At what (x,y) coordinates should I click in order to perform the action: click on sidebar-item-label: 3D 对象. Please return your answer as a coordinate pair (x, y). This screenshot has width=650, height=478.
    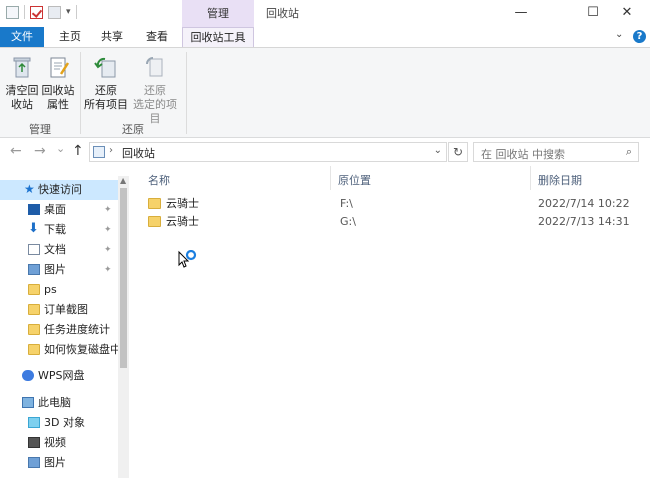
    Looking at the image, I should click on (64, 422).